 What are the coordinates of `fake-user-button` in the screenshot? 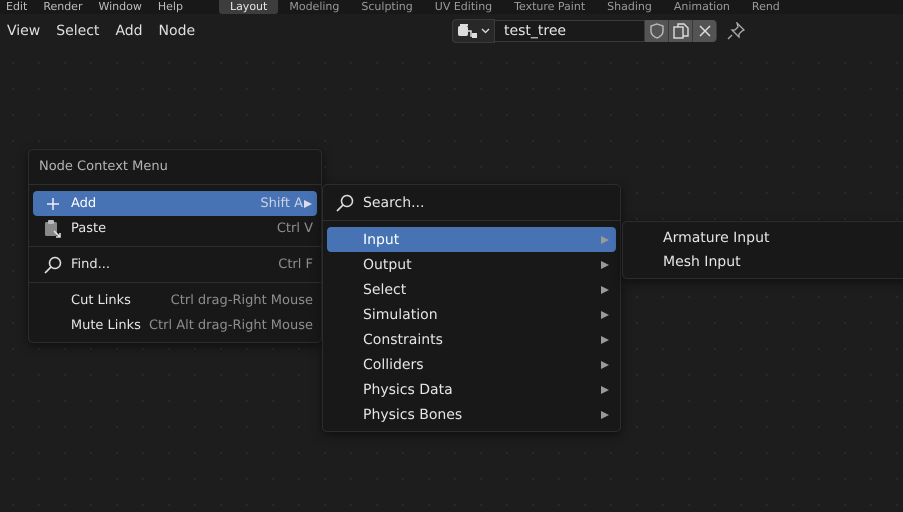 It's located at (657, 31).